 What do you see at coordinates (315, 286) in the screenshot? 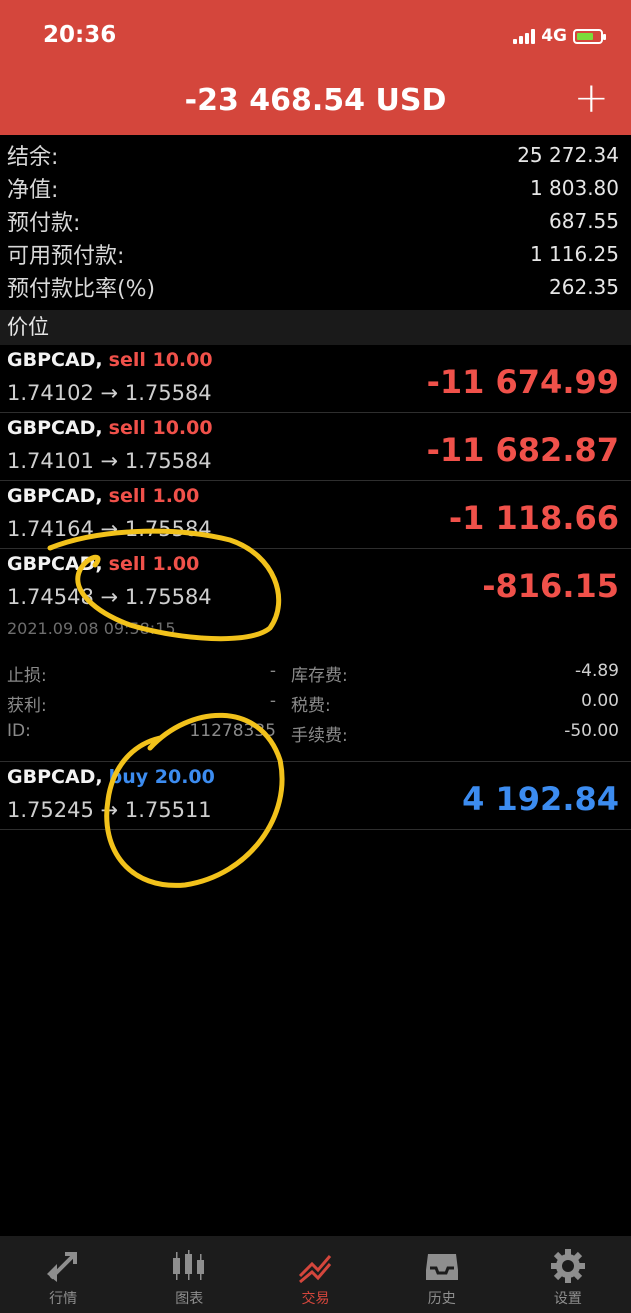
I see `margin-level-row: 预付款比率(%) 262.35` at bounding box center [315, 286].